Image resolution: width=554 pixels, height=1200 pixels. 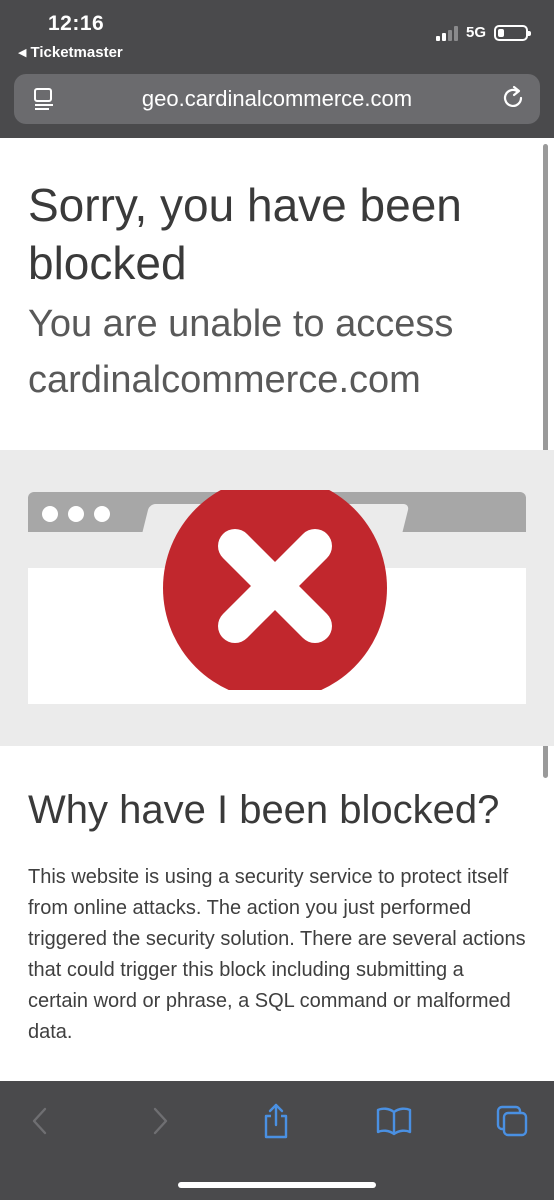 I want to click on back-button, so click(x=40, y=1121).